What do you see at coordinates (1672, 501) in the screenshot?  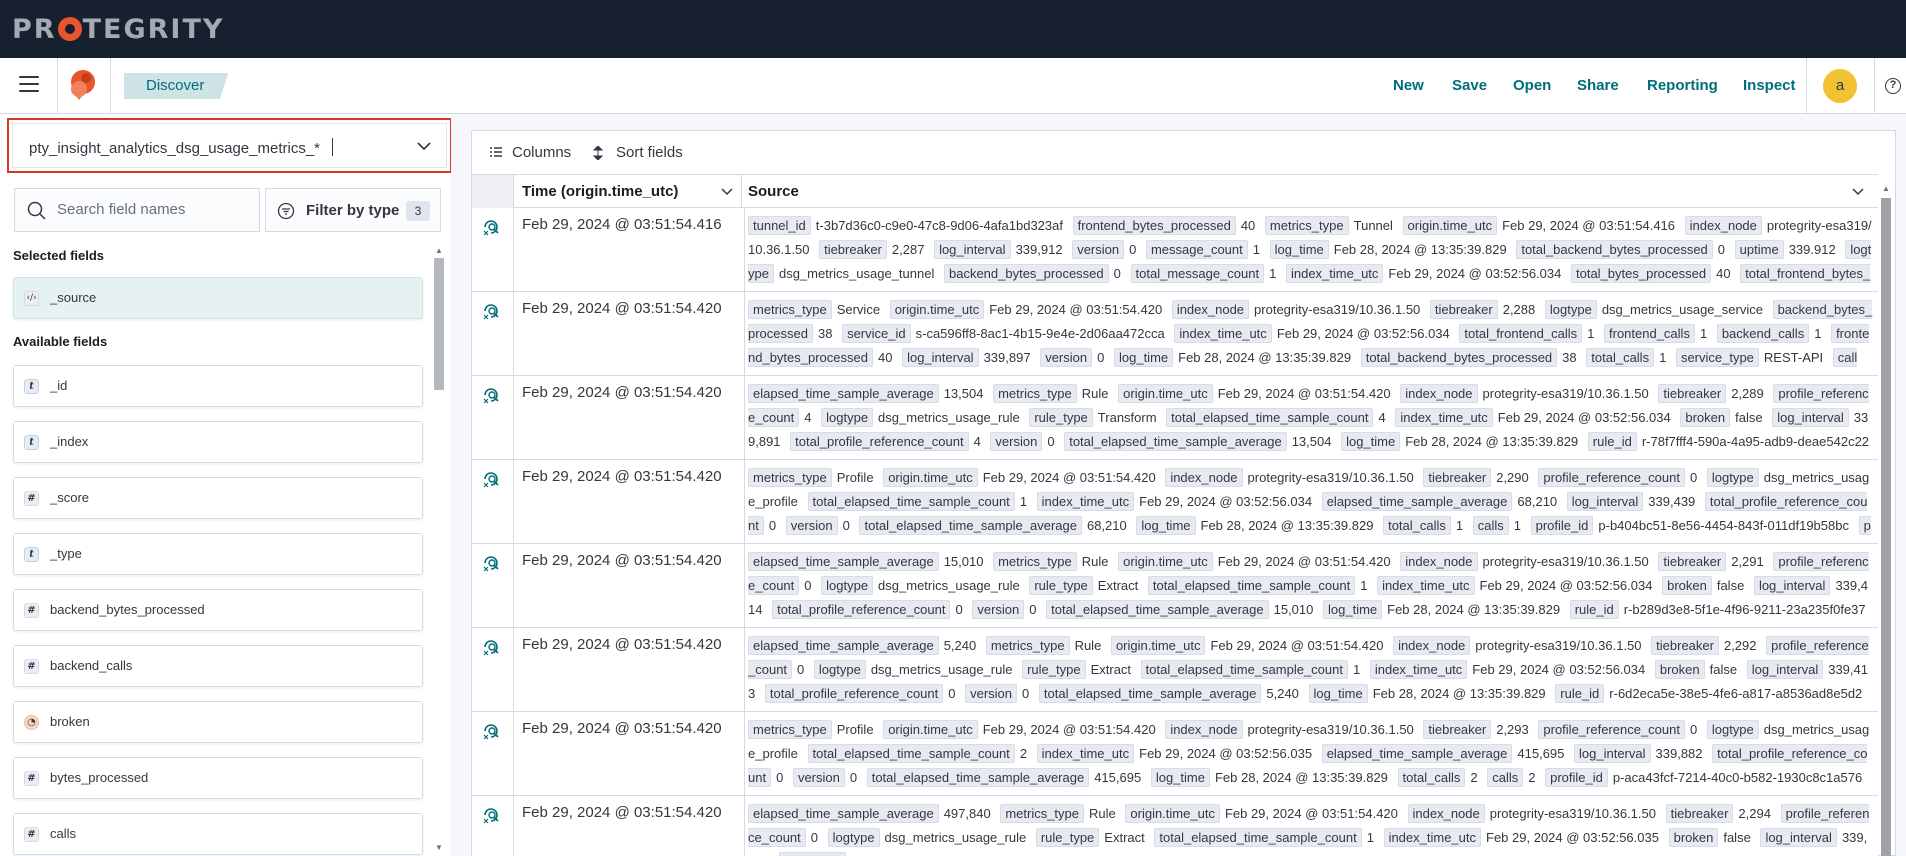 I see `source-value: 339,439` at bounding box center [1672, 501].